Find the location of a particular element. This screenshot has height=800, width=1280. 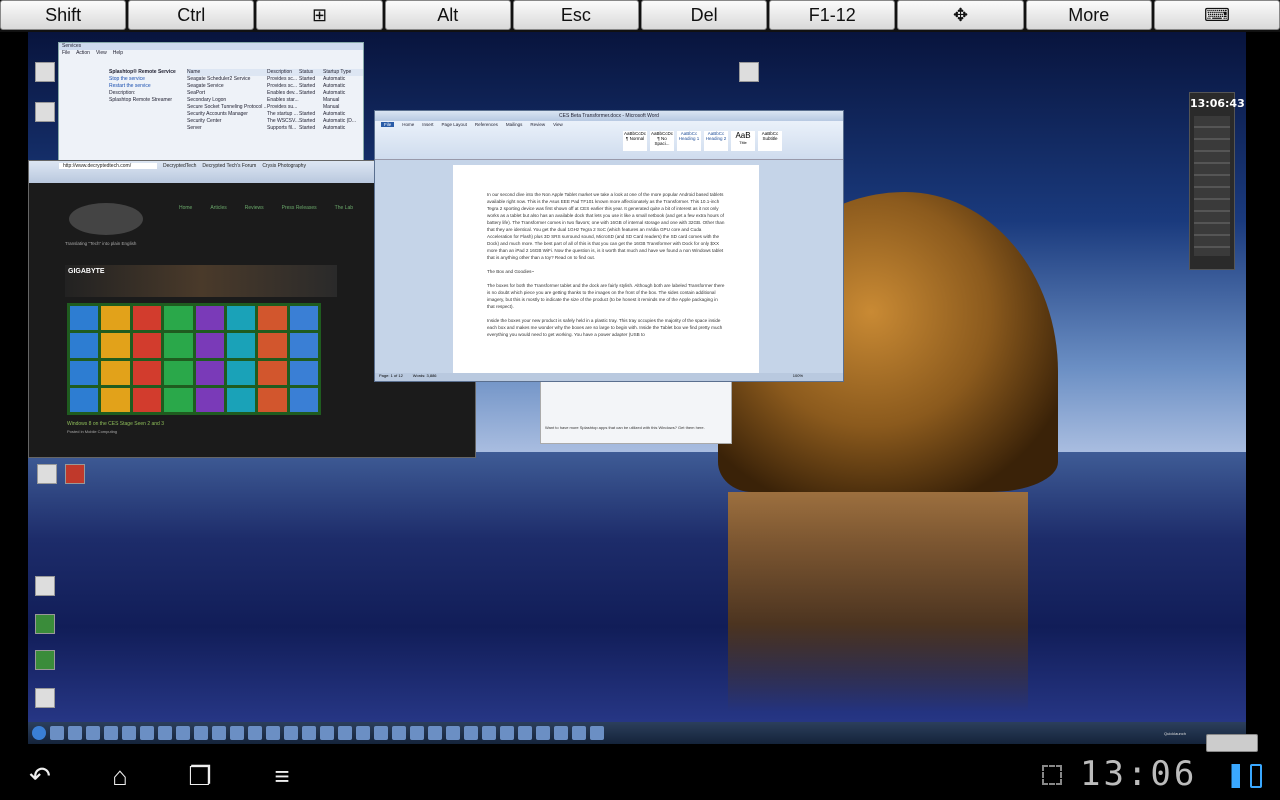

tab-references: References is located at coordinates (486, 124).